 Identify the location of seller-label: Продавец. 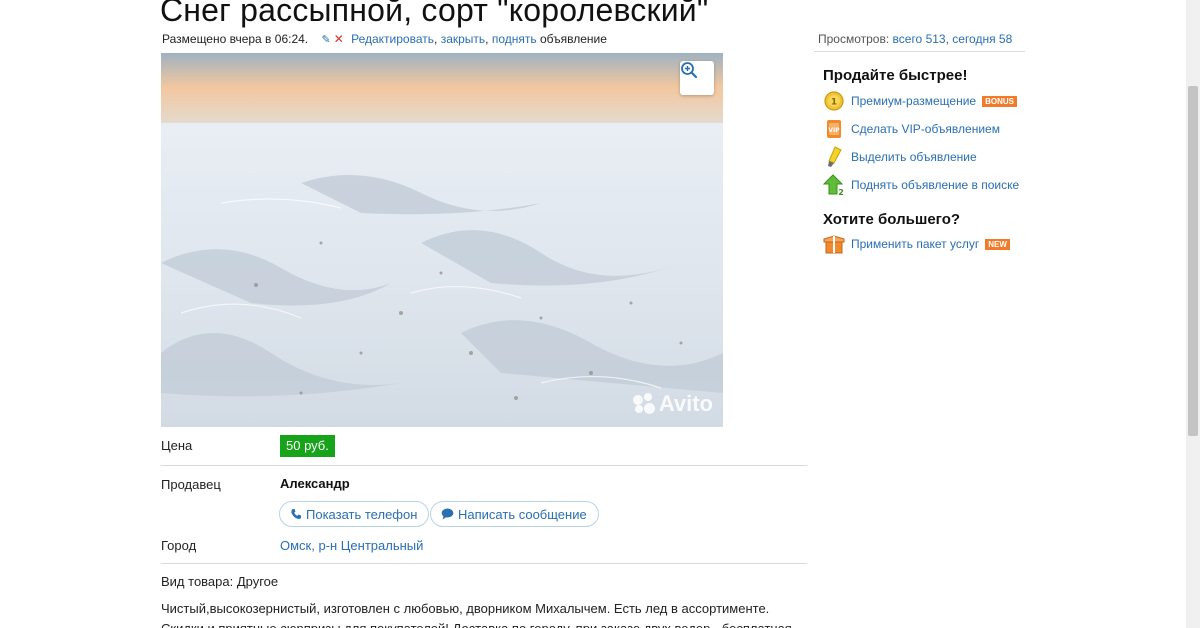
(191, 484).